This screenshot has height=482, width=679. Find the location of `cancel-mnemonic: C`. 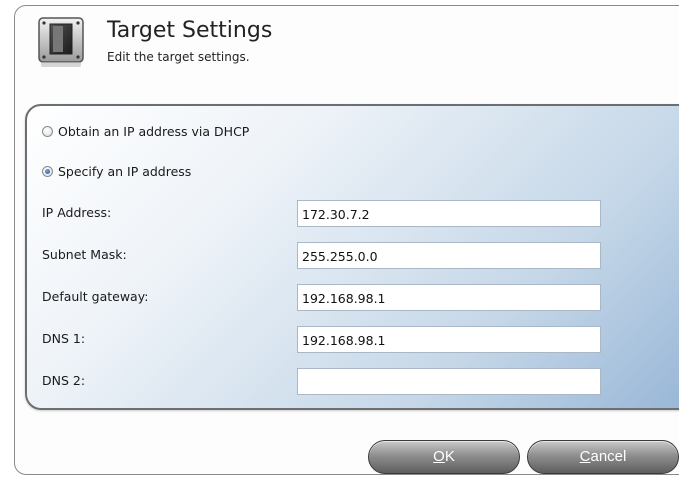

cancel-mnemonic: C is located at coordinates (585, 456).